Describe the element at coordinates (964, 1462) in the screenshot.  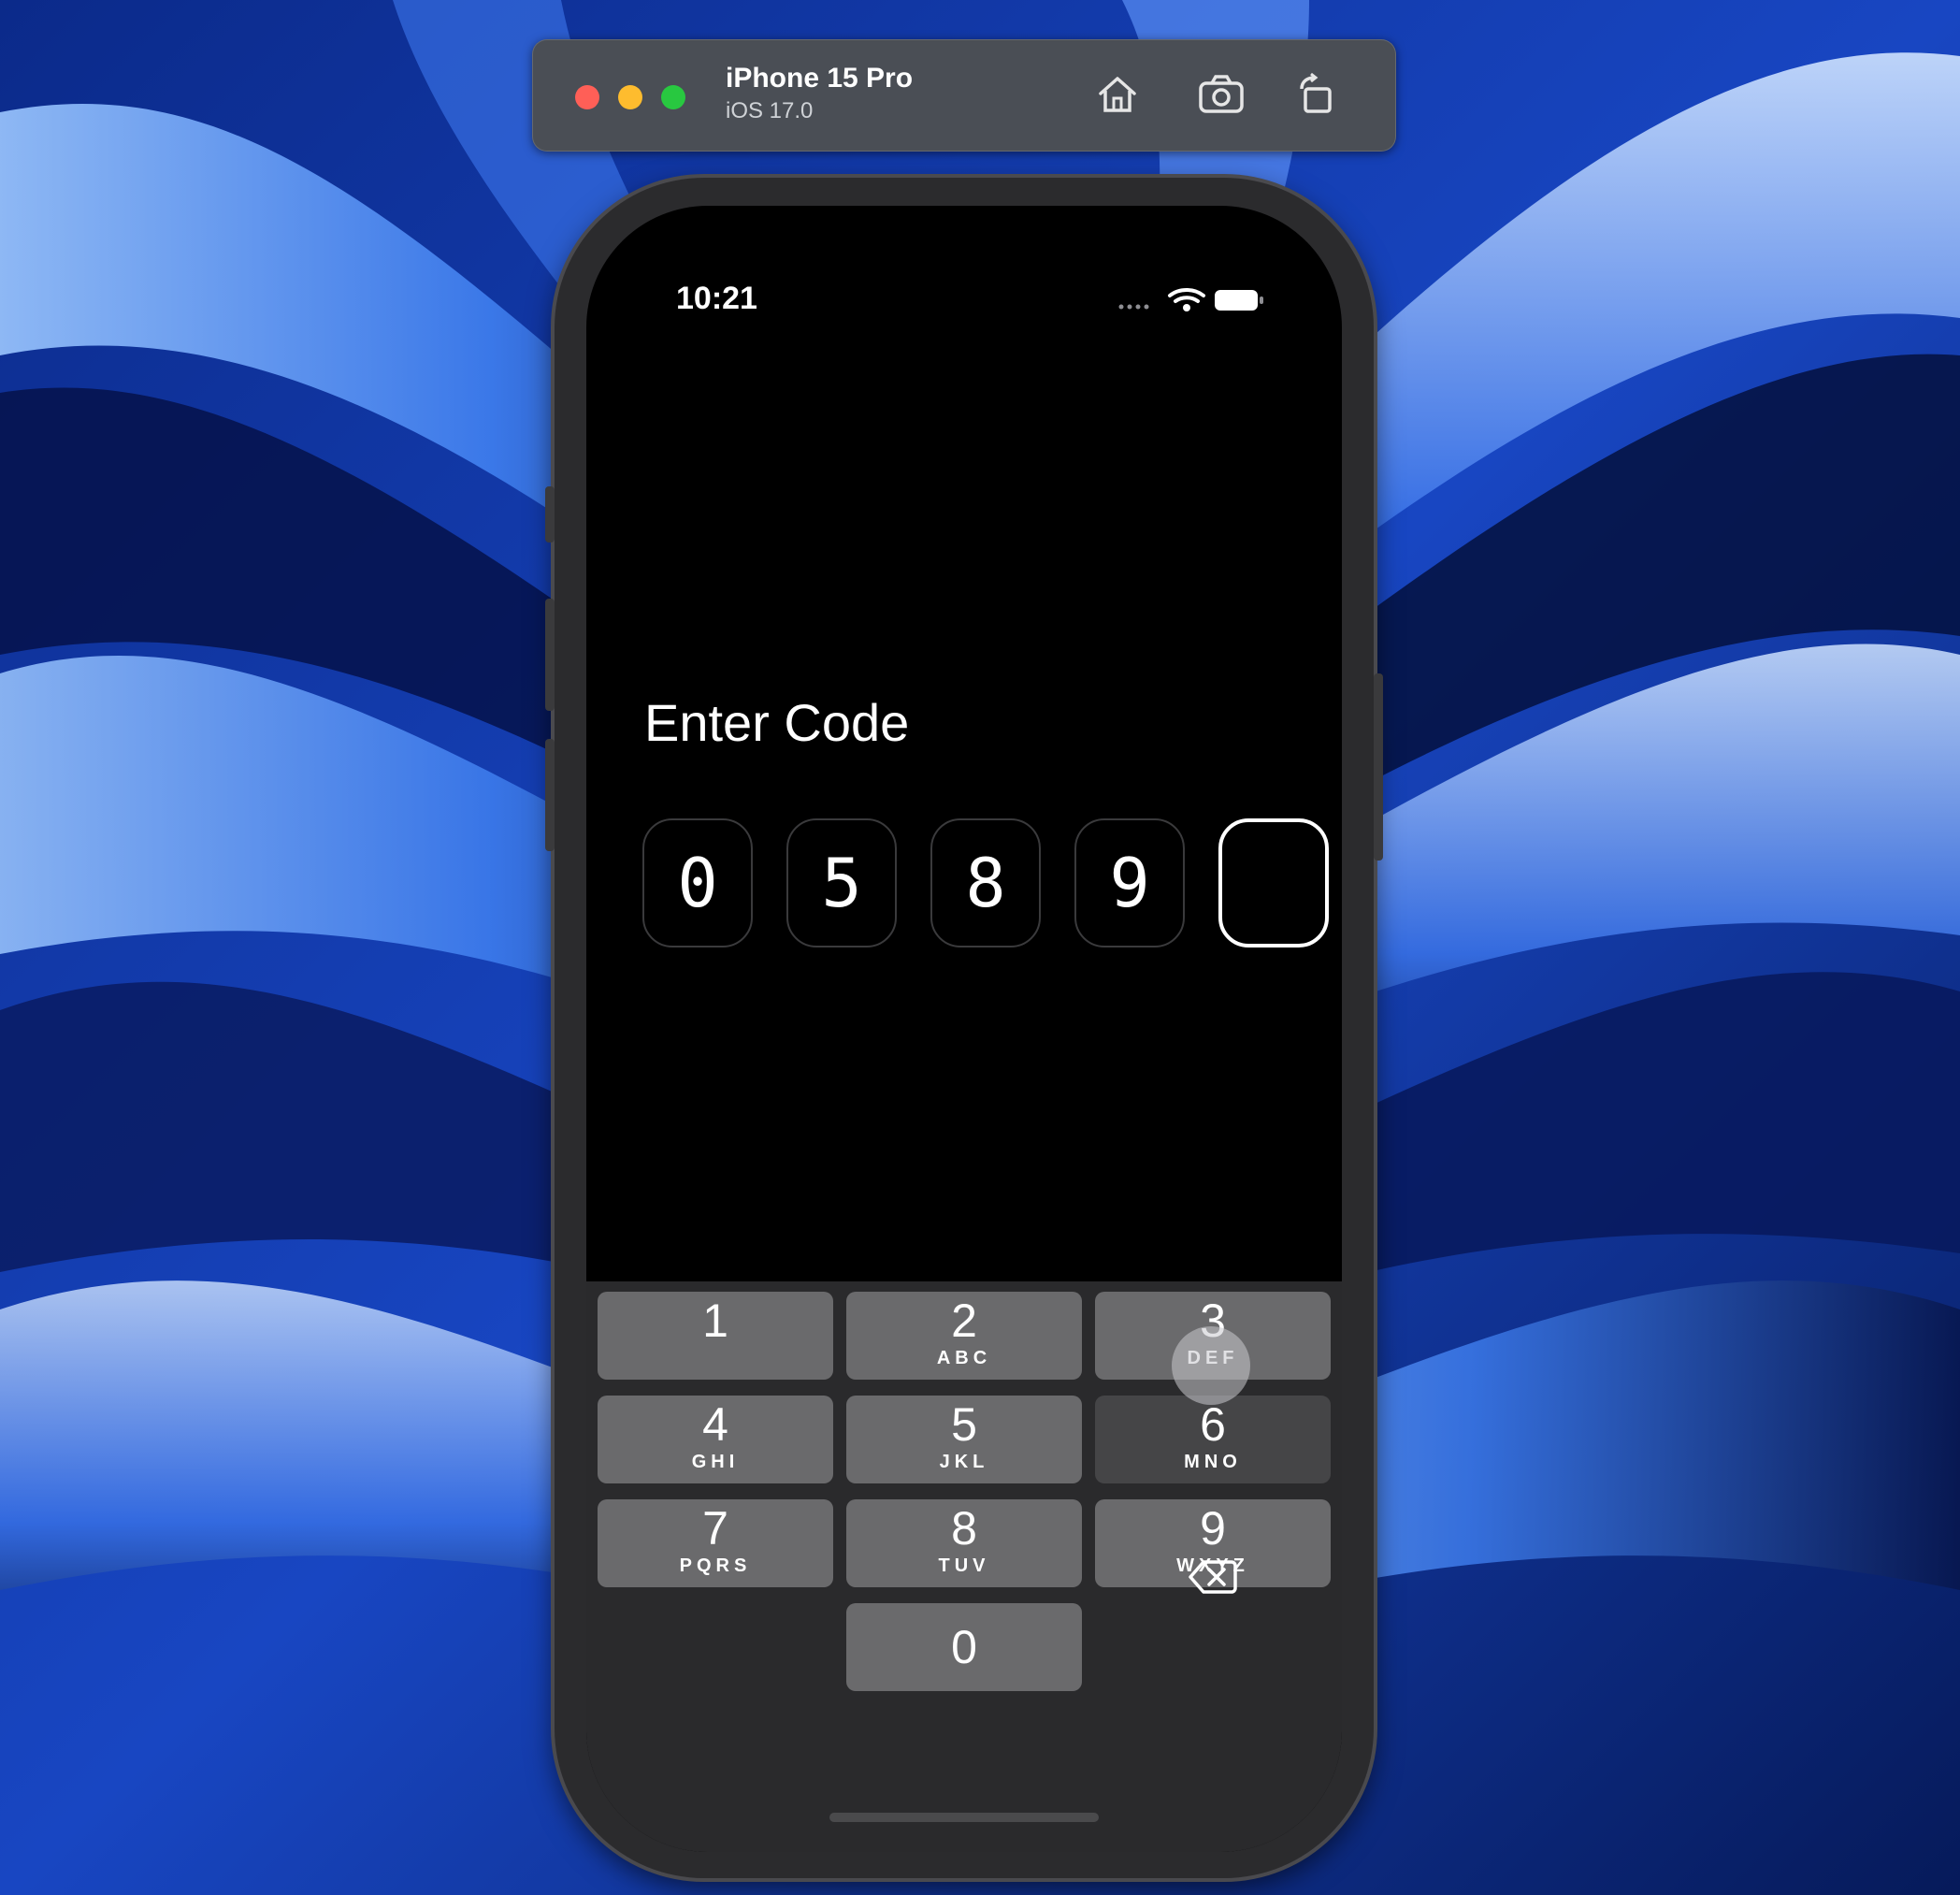
I see `key-letters: JKL` at that location.